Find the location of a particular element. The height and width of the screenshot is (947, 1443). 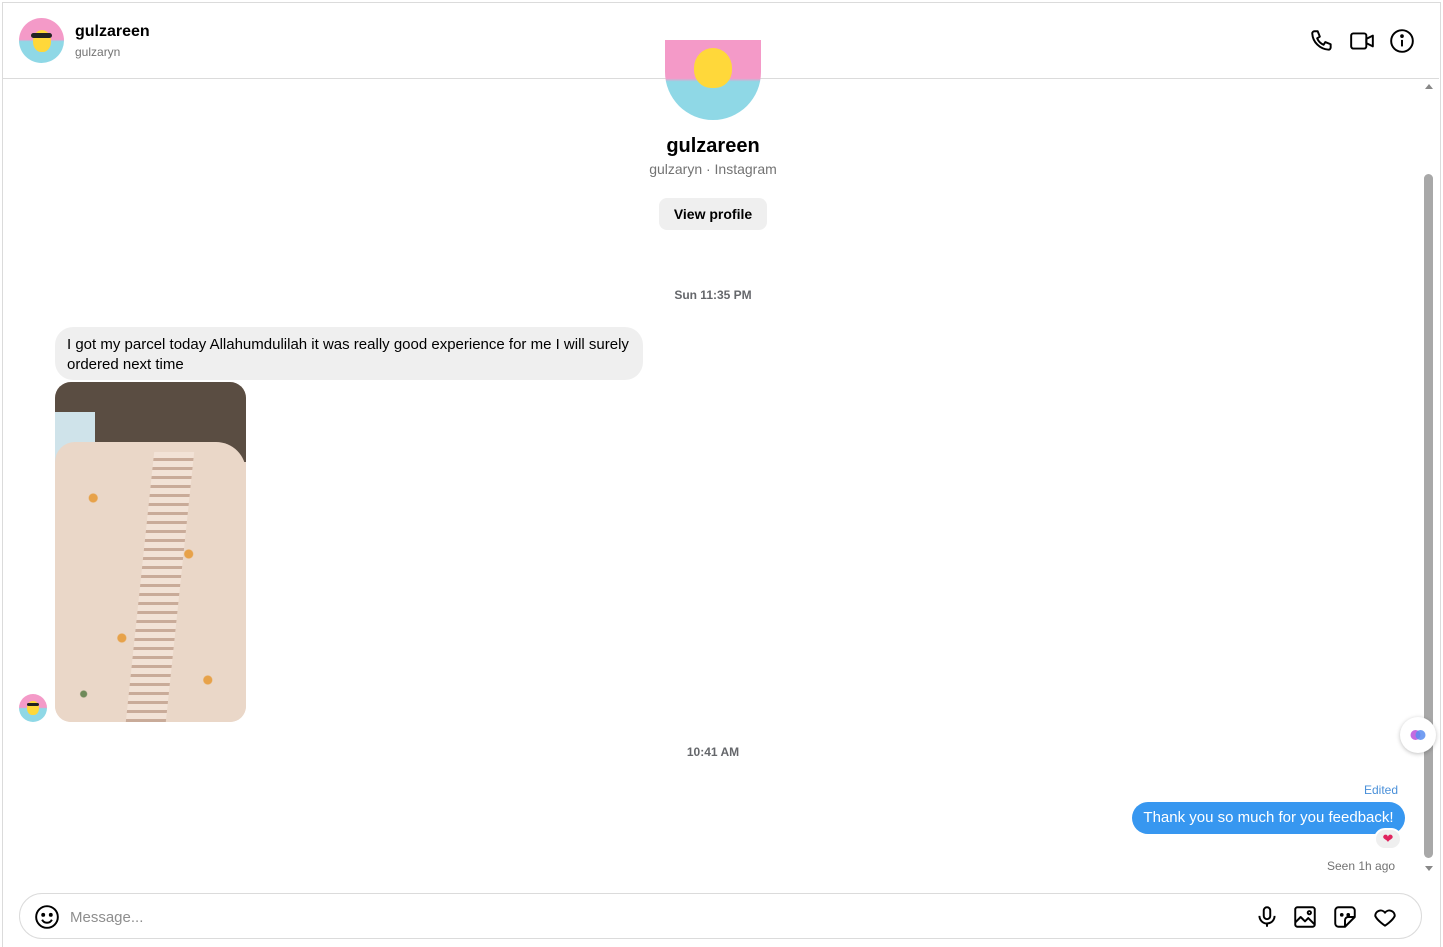

scroll-up-arrow-icon is located at coordinates (1429, 86).